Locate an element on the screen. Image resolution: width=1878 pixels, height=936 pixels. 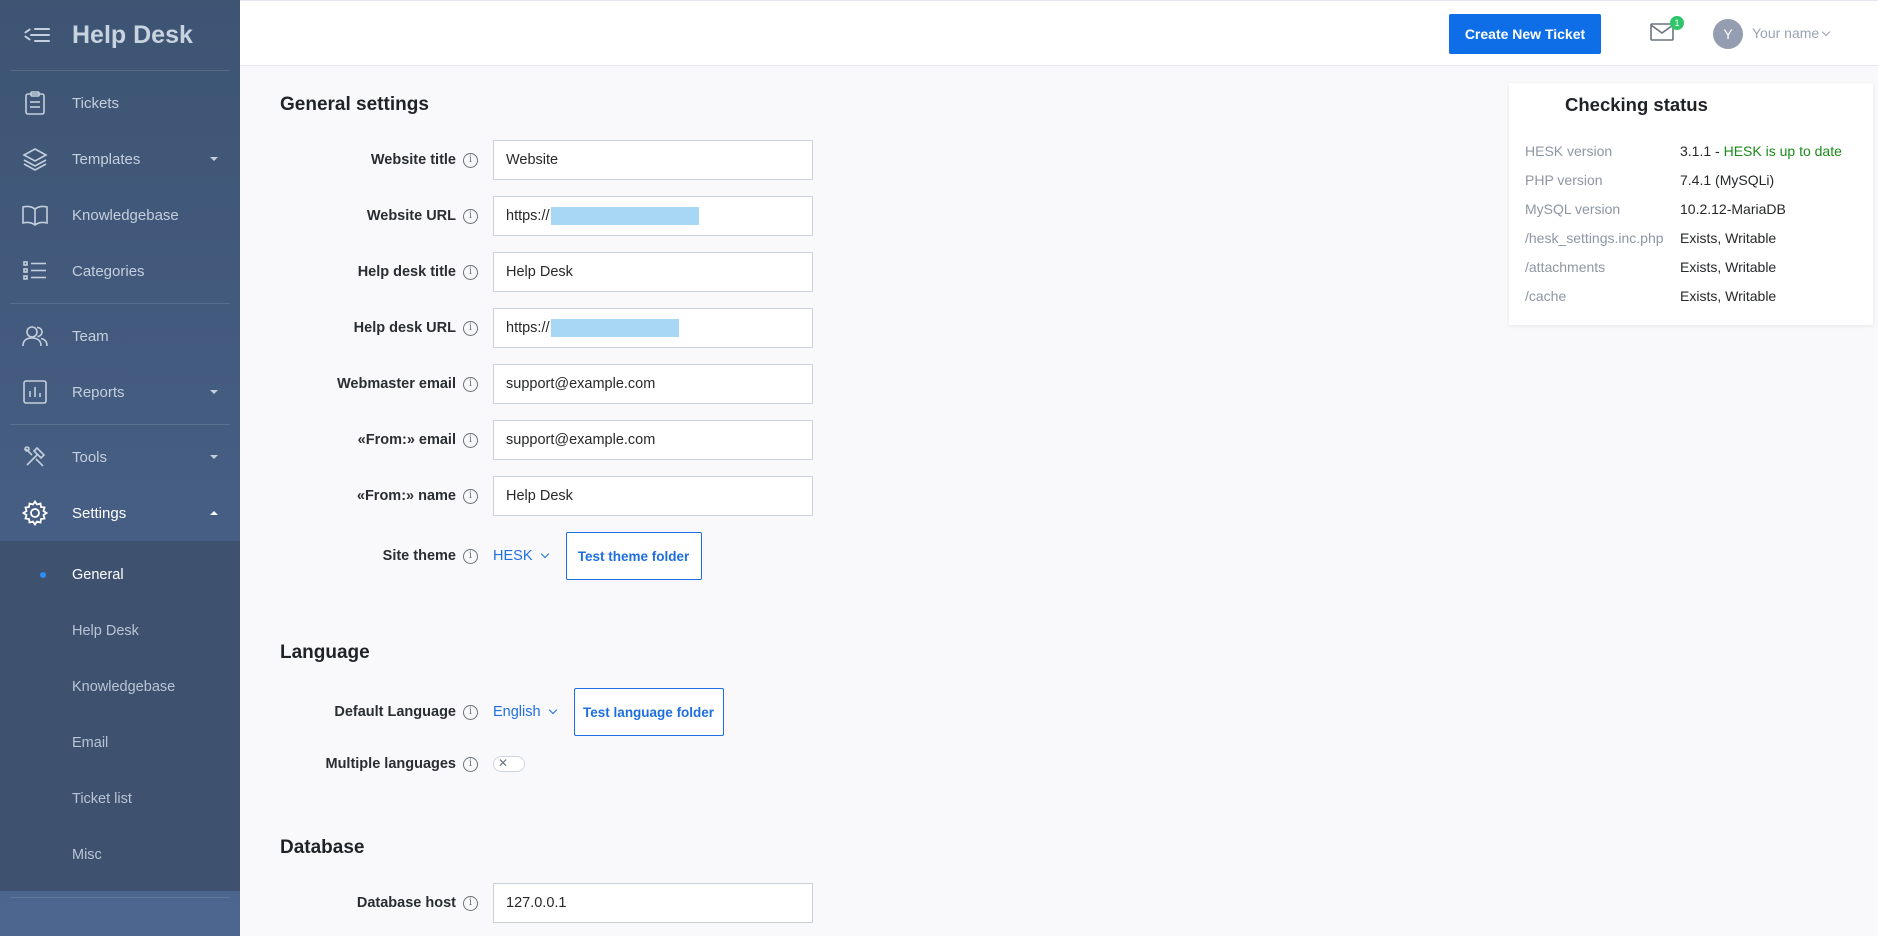
field-label: Database host is located at coordinates (406, 903).